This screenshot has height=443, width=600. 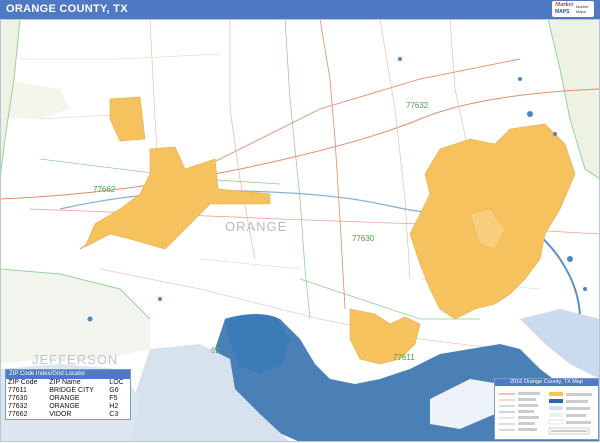 What do you see at coordinates (71, 390) in the screenshot?
I see `zip-name-cell: BRIDGE CITY` at bounding box center [71, 390].